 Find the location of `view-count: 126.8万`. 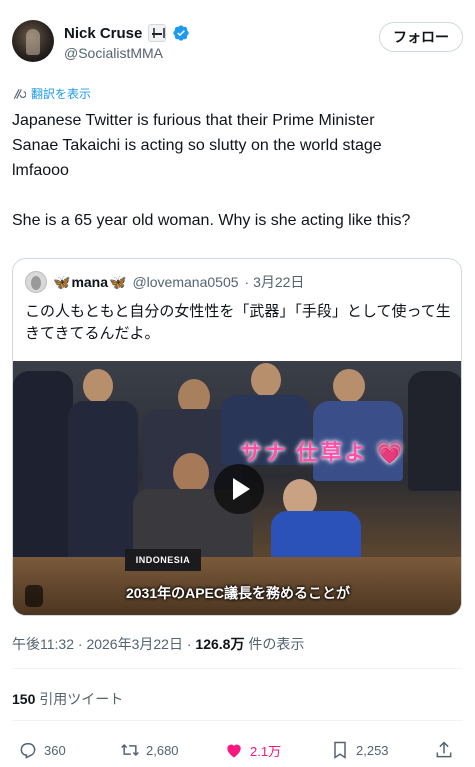

view-count: 126.8万 is located at coordinates (220, 644).